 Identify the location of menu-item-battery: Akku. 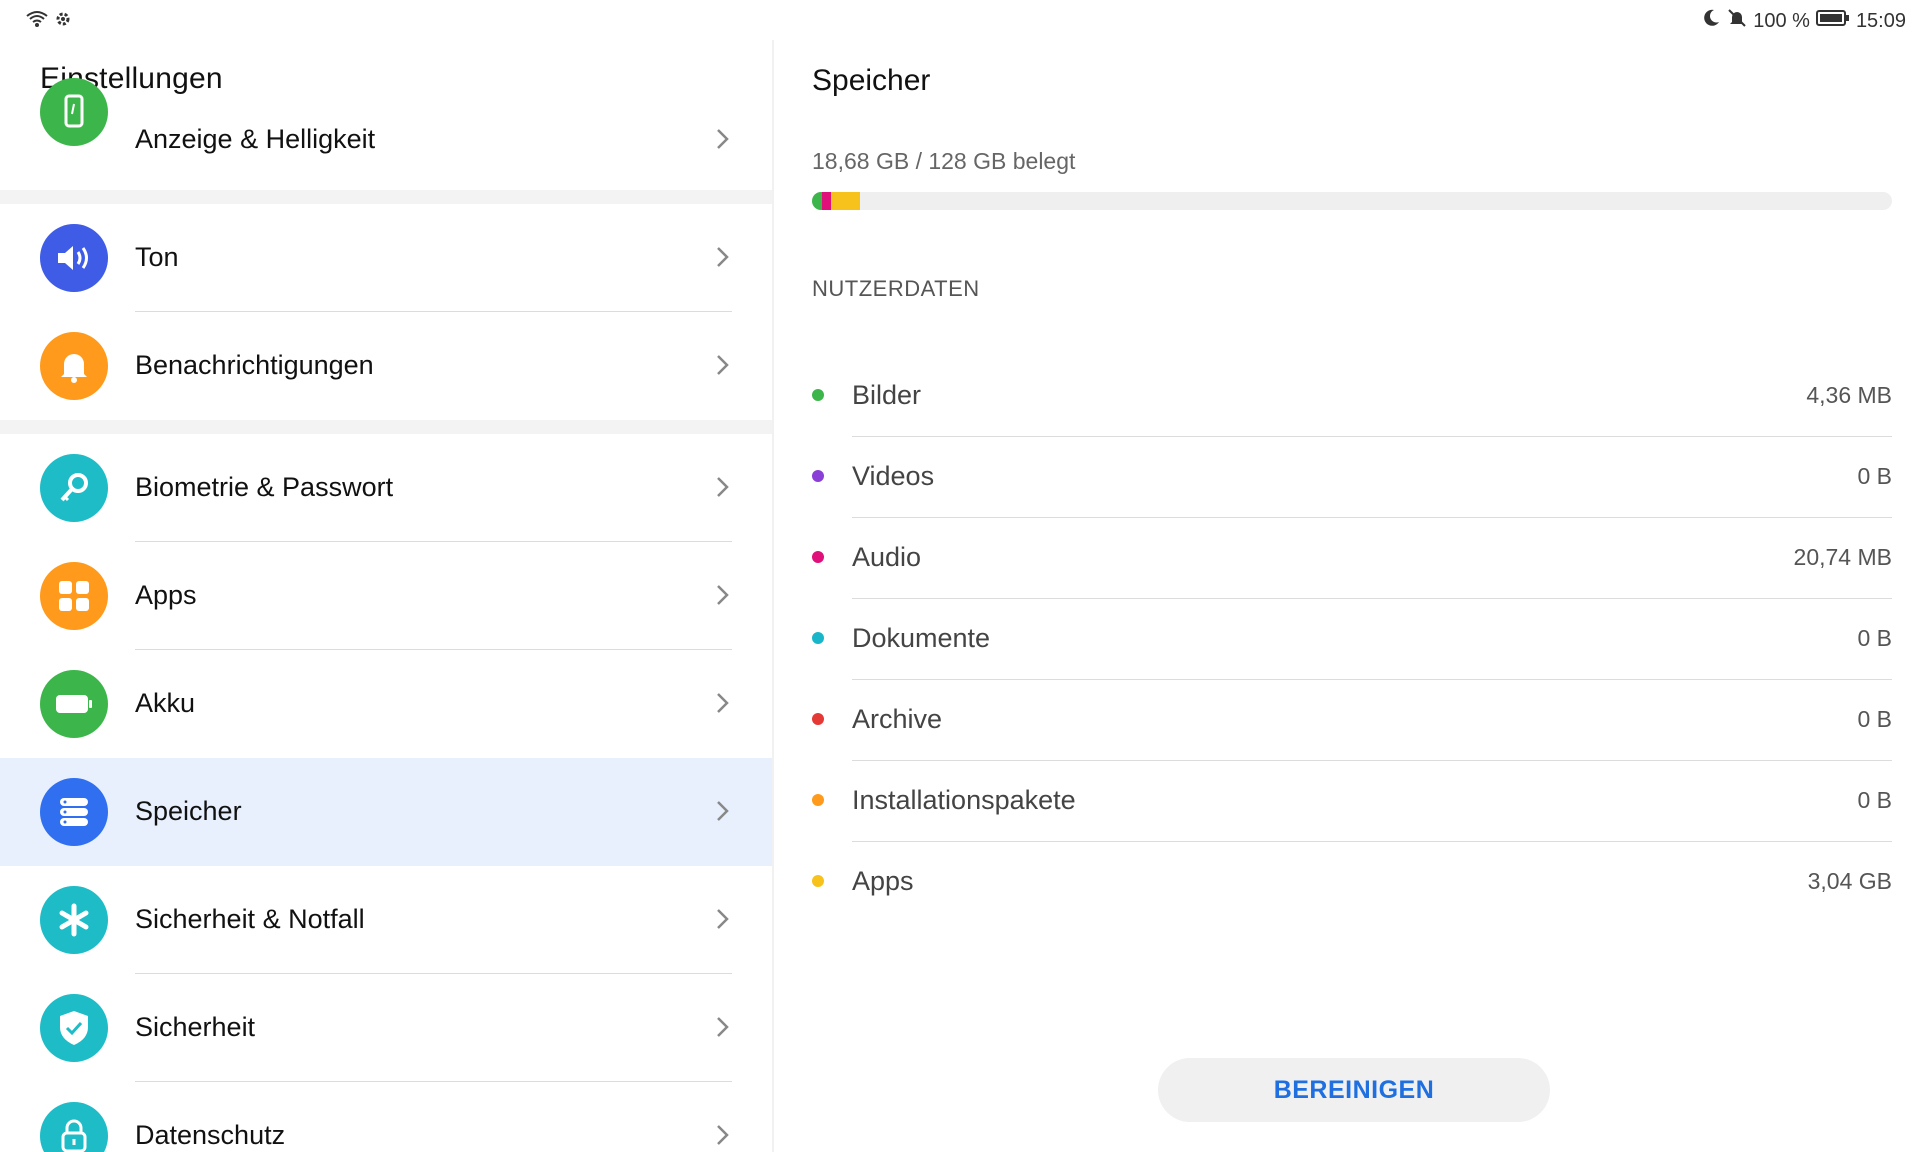
(386, 704).